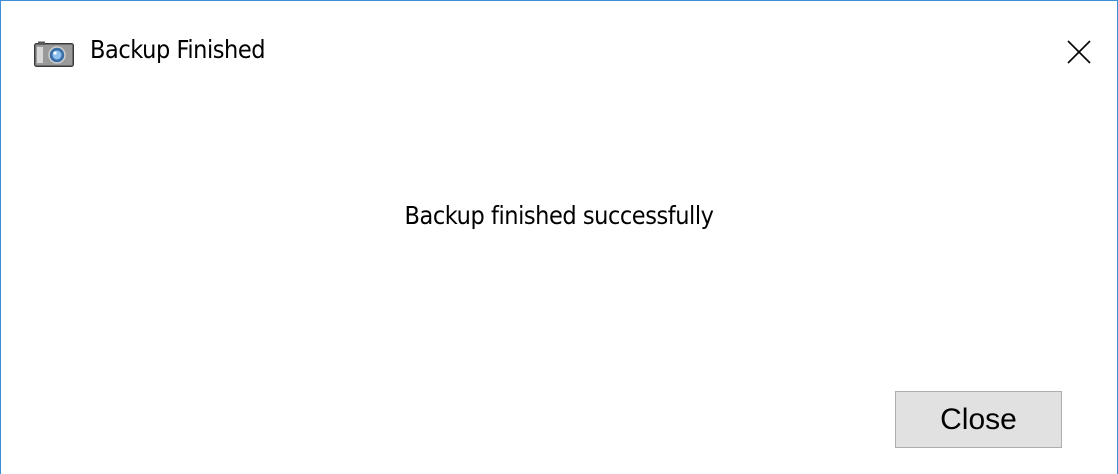  Describe the element at coordinates (178, 49) in the screenshot. I see `window-title: Backup Finished` at that location.